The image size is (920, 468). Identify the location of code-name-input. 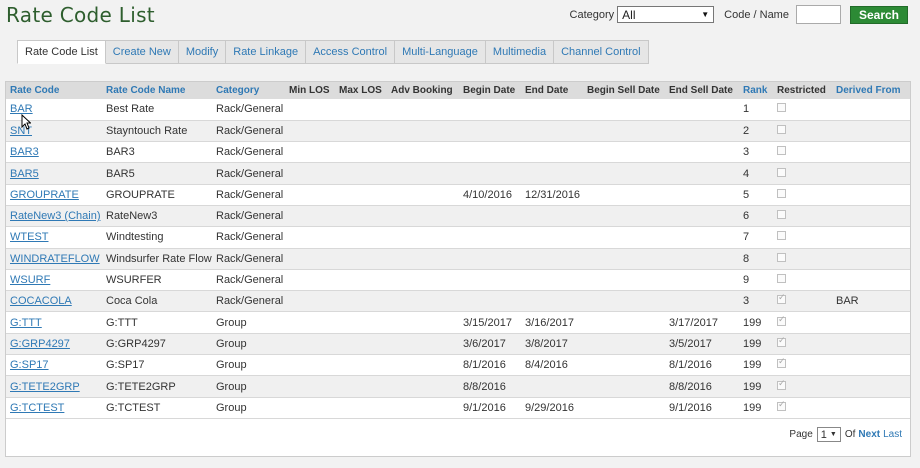
(818, 14).